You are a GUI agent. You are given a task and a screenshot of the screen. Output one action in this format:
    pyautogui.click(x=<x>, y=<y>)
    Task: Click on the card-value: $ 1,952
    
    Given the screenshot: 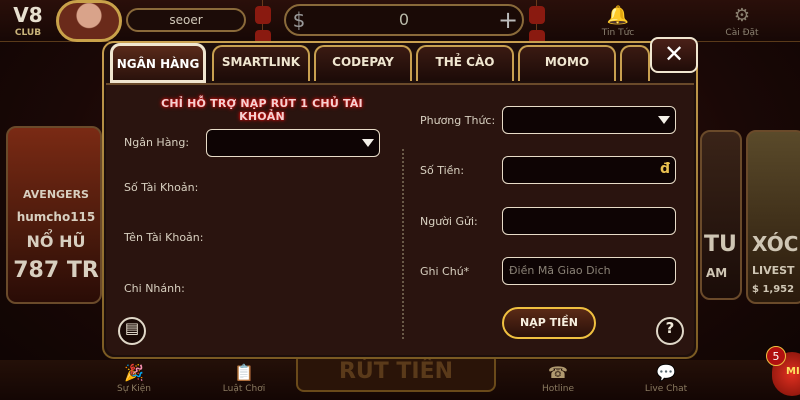 What is the action you would take?
    pyautogui.click(x=773, y=289)
    